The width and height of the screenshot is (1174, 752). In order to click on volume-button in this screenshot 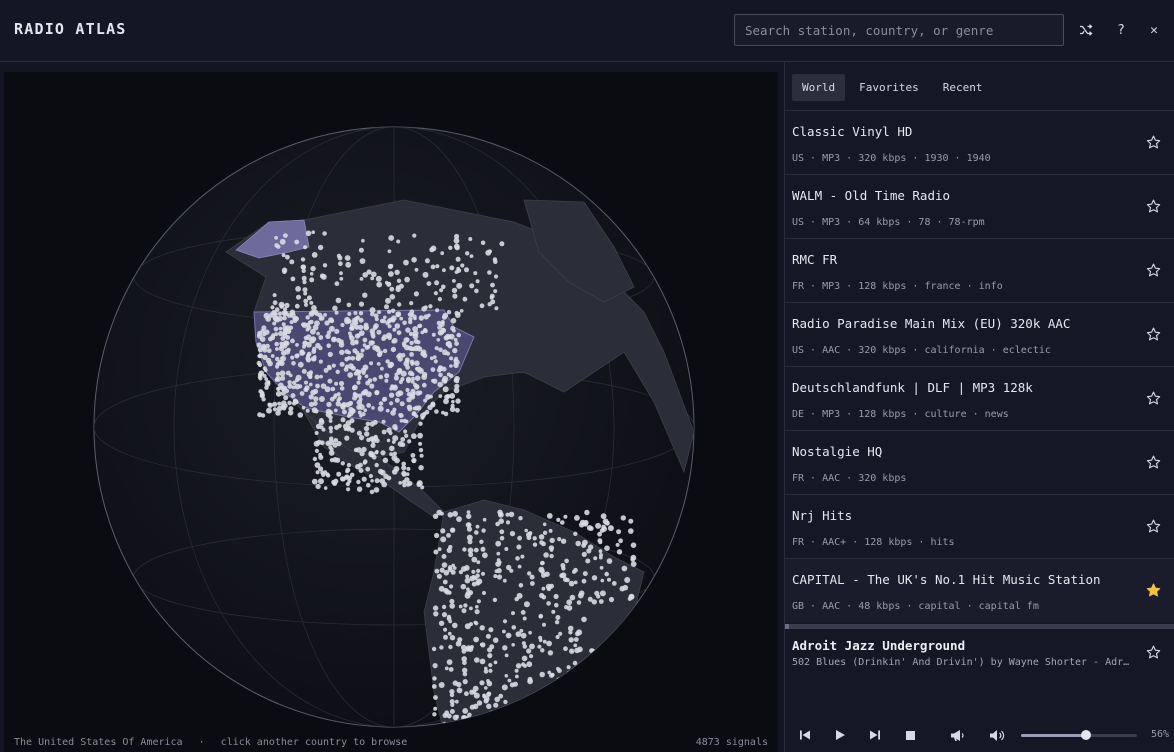, I will do `click(997, 735)`.